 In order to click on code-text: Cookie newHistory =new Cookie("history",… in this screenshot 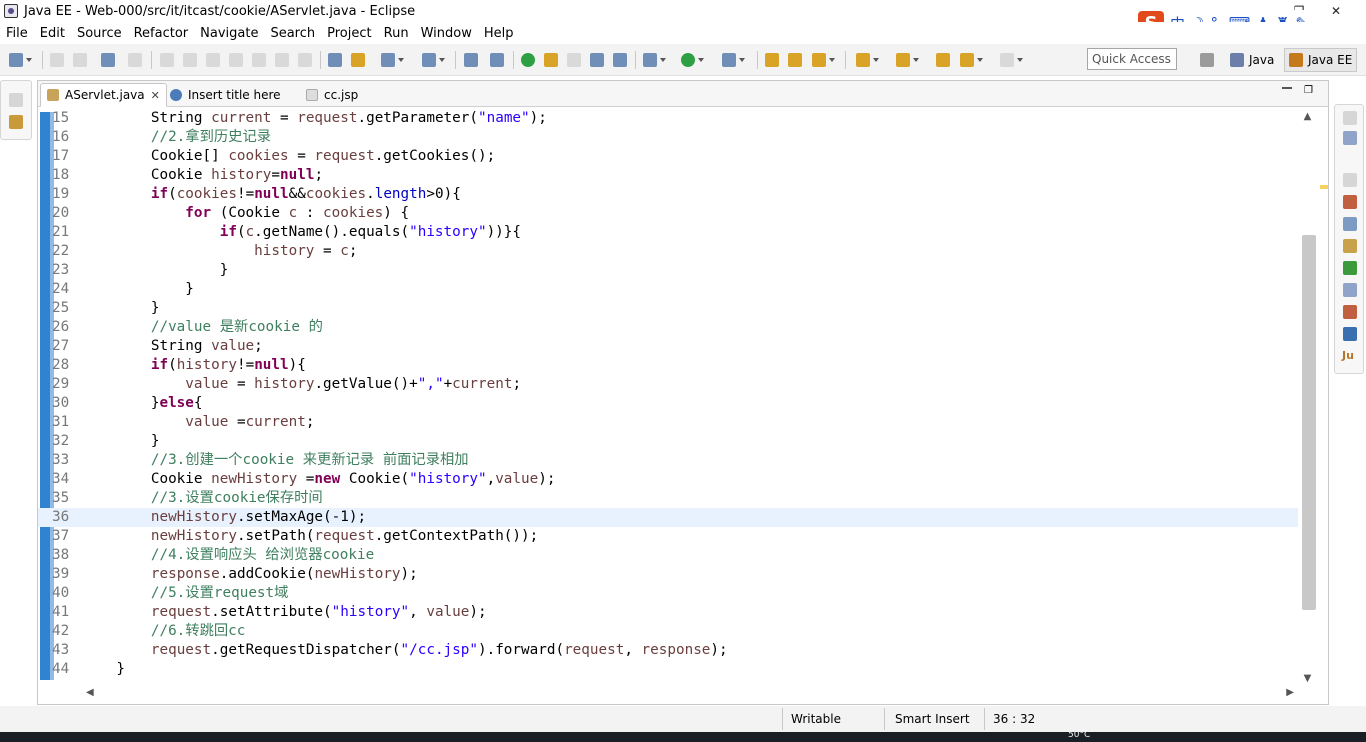, I will do `click(319, 479)`.